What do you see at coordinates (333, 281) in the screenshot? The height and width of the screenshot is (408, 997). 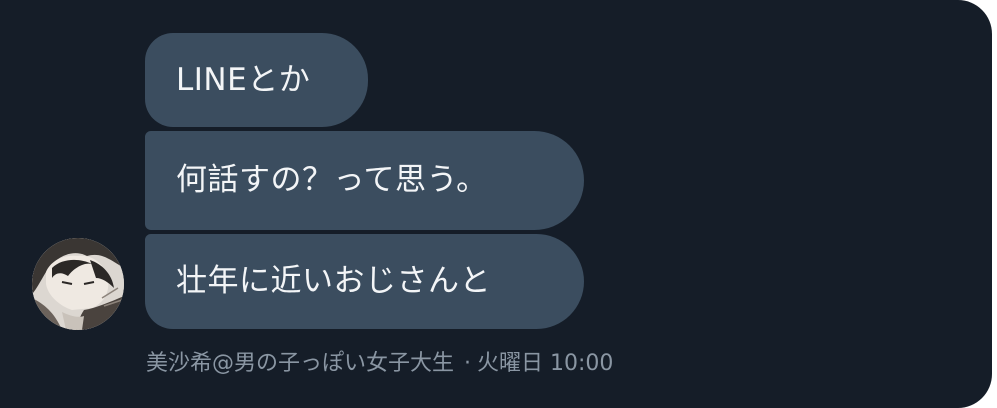 I see `message-text: 壮年に近いおじさんと` at bounding box center [333, 281].